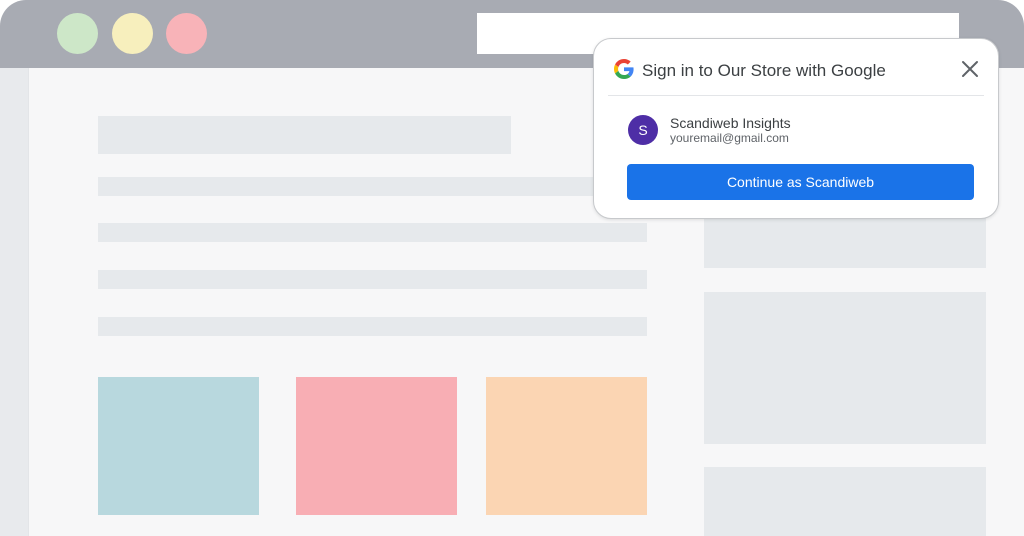  Describe the element at coordinates (77, 33) in the screenshot. I see `window-maximize-button` at that location.